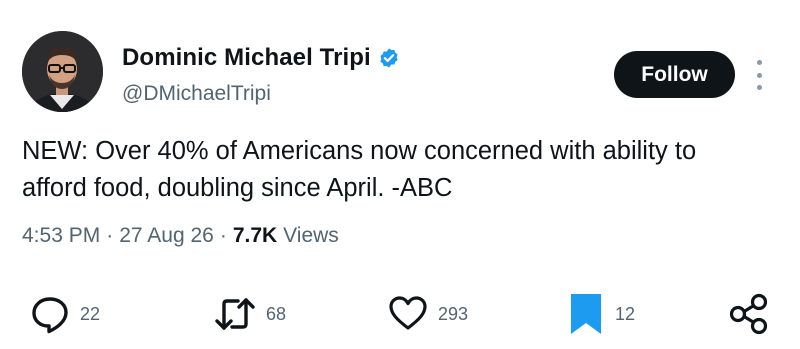  Describe the element at coordinates (674, 74) in the screenshot. I see `follow-button: Follow` at that location.